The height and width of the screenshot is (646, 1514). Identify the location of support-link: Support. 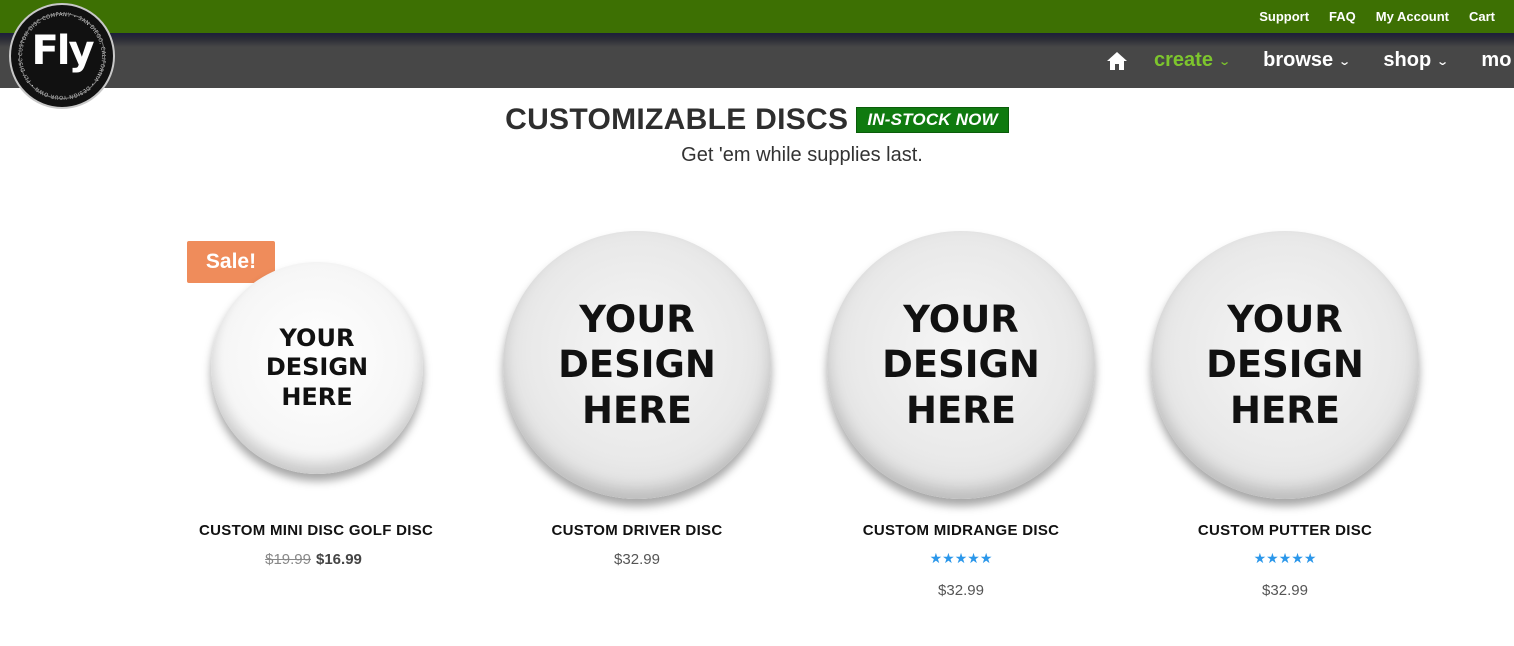
(1284, 16).